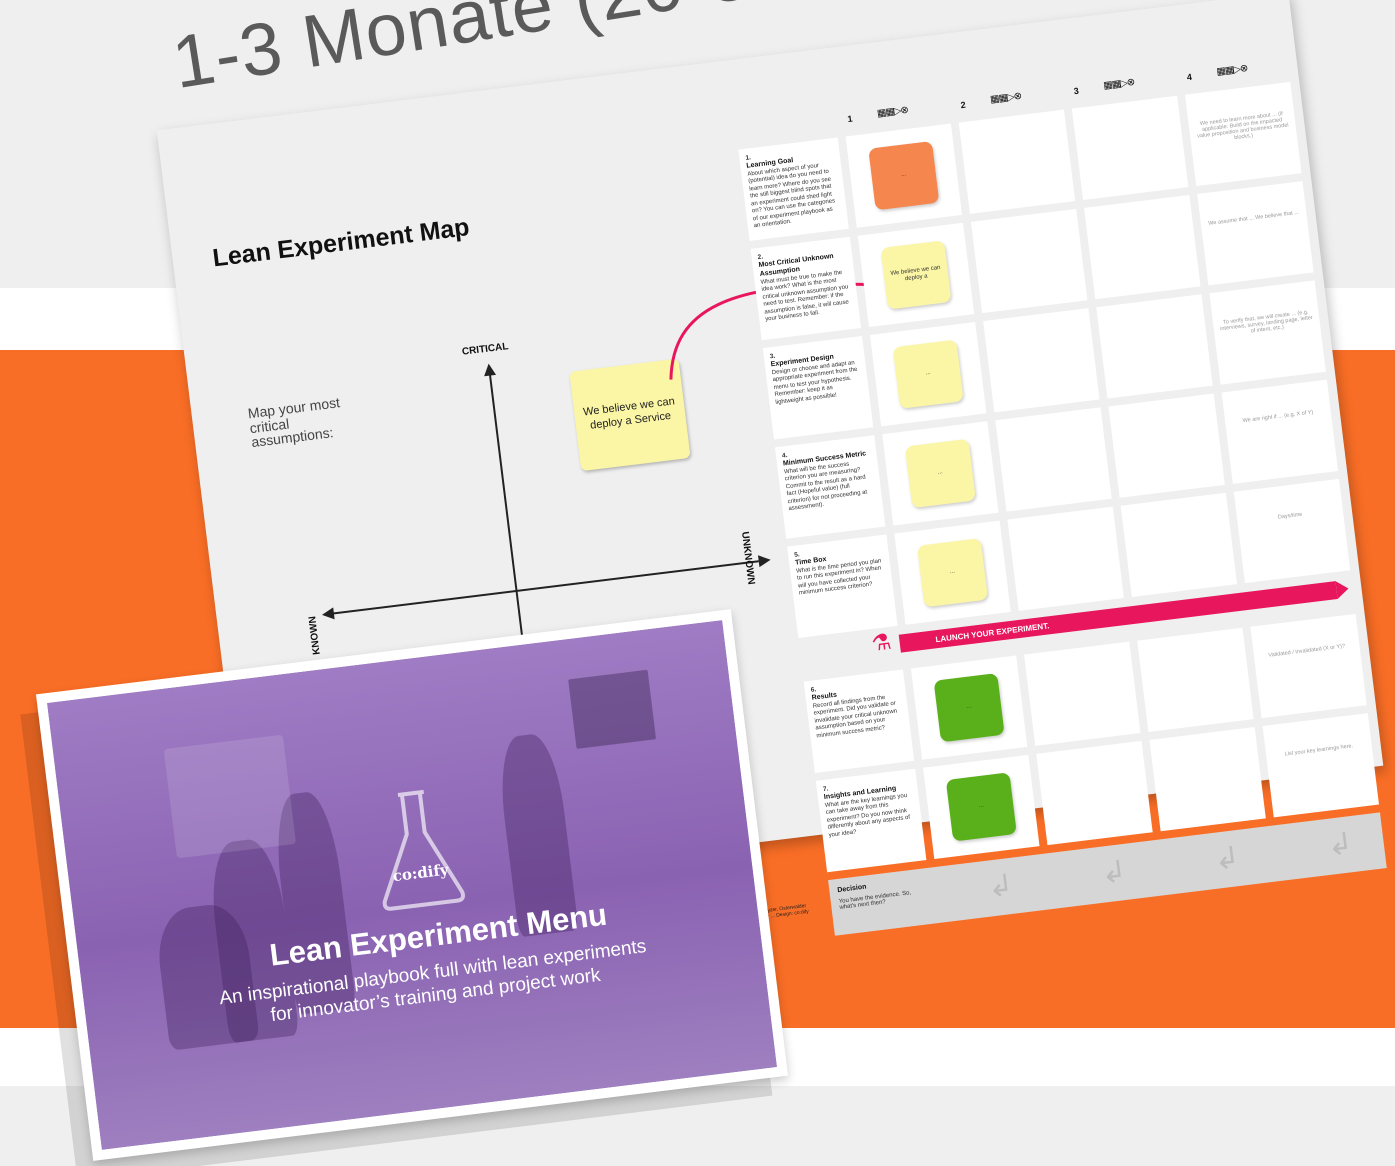 The image size is (1395, 1166). What do you see at coordinates (545, 587) in the screenshot?
I see `horizontal-axis` at bounding box center [545, 587].